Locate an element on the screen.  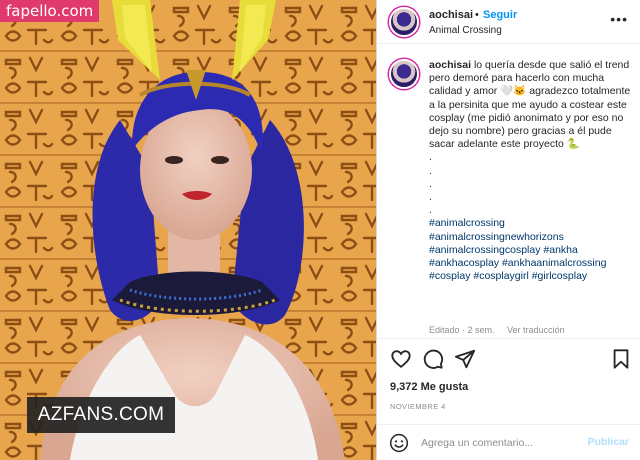
edited-label: Editado · 2 sem. is located at coordinates (462, 330).